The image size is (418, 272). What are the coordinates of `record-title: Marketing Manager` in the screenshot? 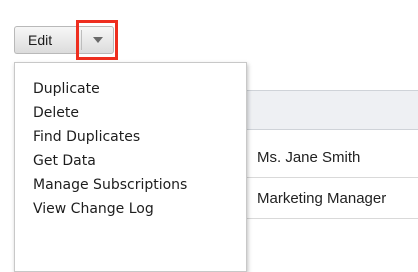 It's located at (332, 199).